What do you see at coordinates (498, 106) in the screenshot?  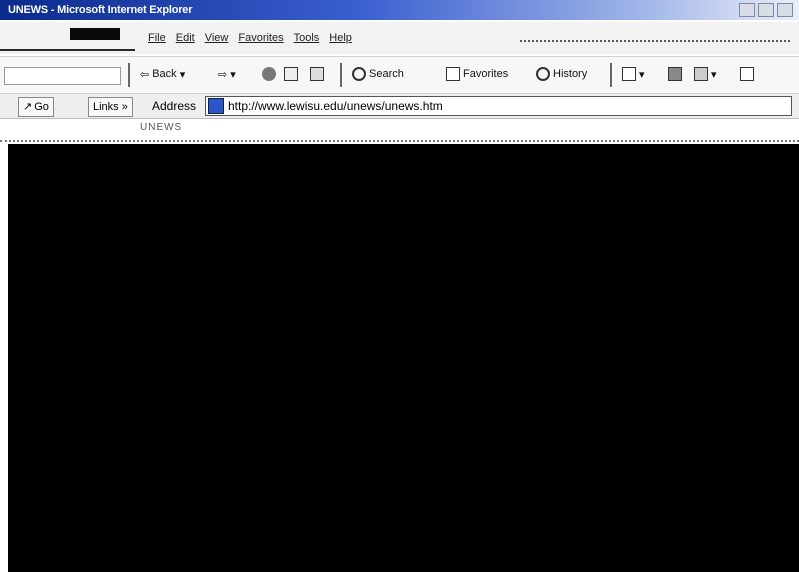 I see `address-input: http://www.lewisu.edu/unews/unews.htm` at bounding box center [498, 106].